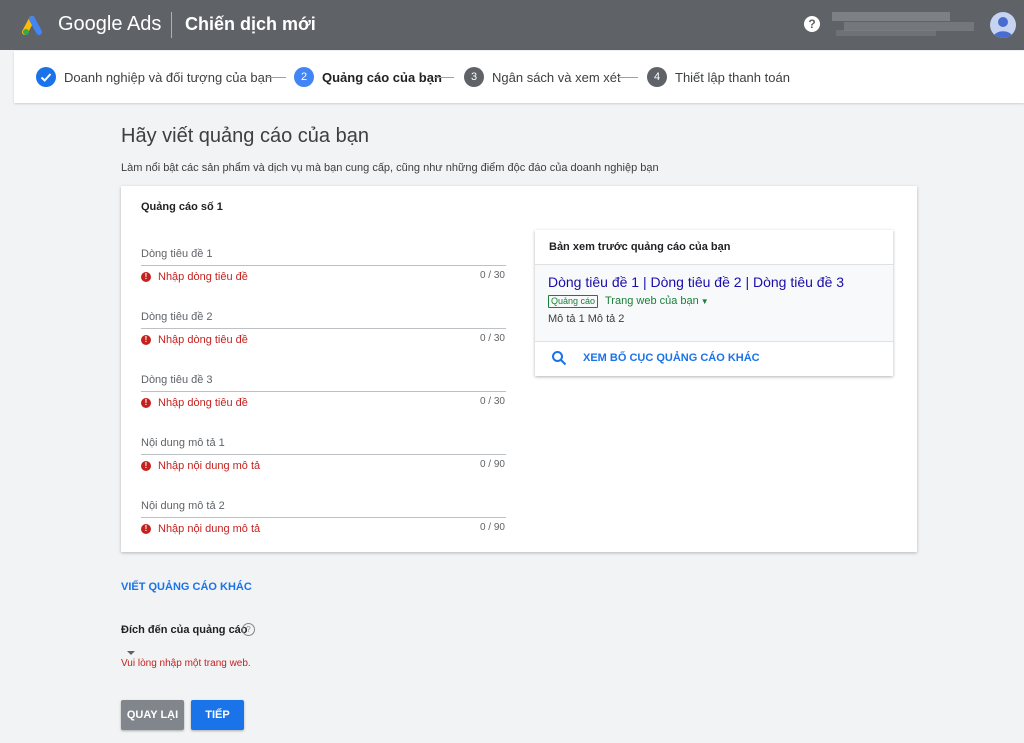 The image size is (1024, 743). I want to click on check-icon, so click(46, 77).